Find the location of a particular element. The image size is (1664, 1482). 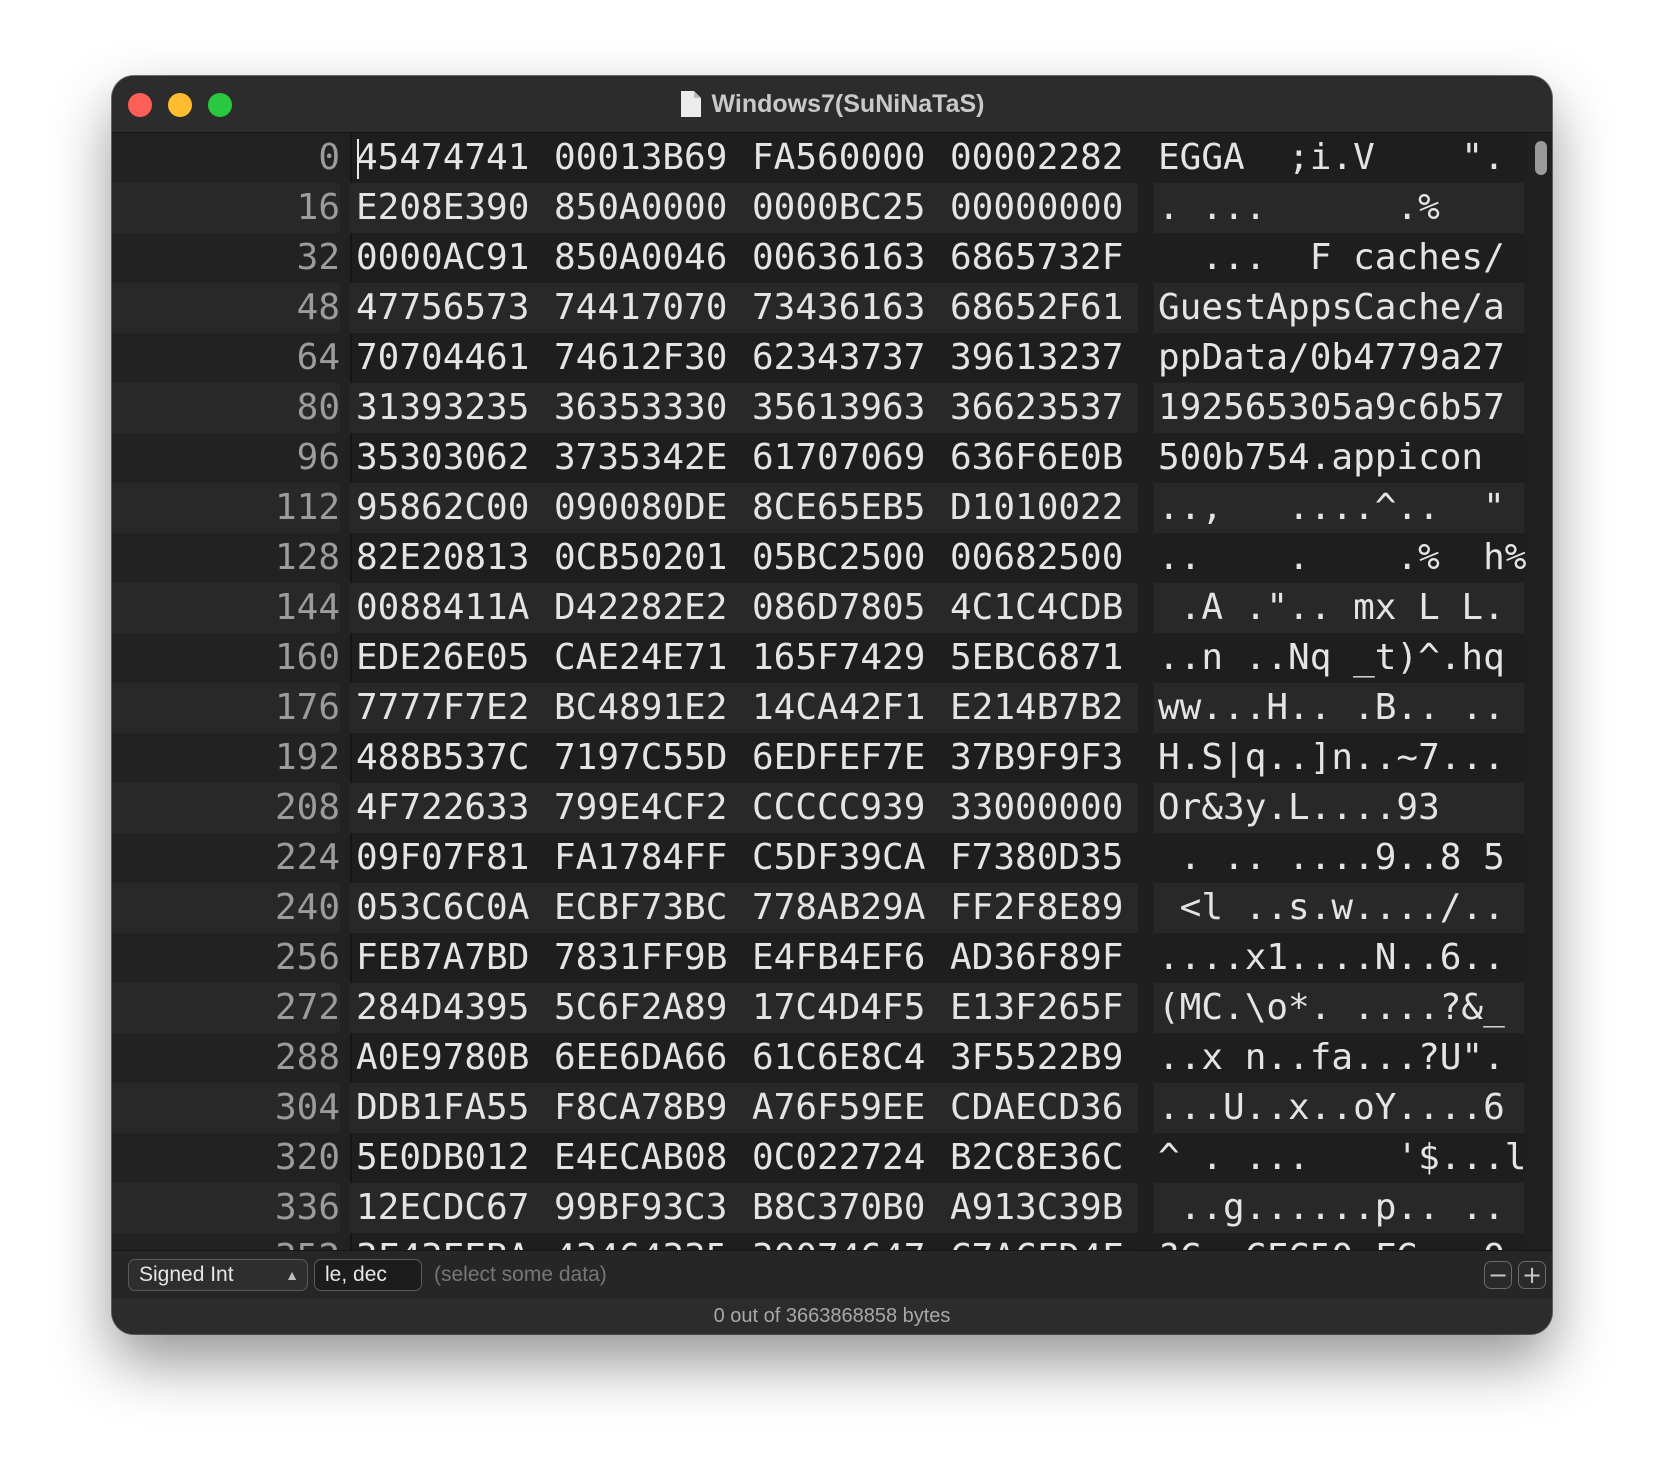

ascii-row: .. . .% h% is located at coordinates (1340, 558).